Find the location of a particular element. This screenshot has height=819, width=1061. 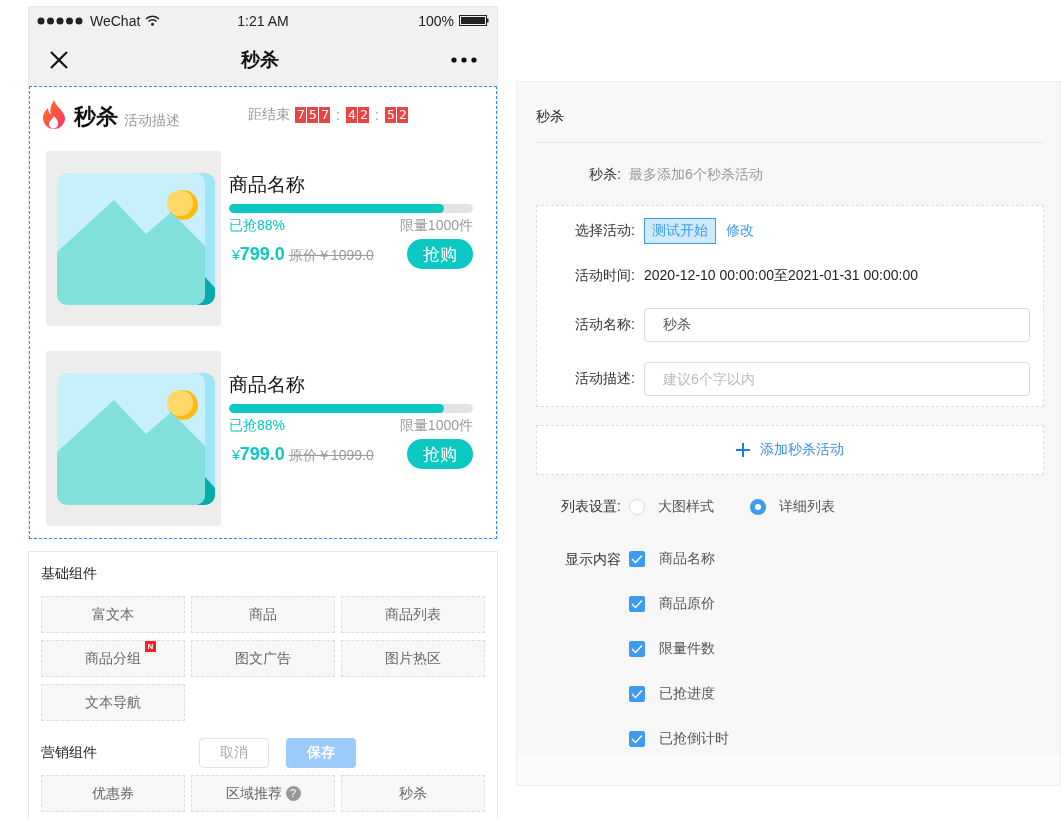

add-activity-button: 添加秒杀活动 is located at coordinates (790, 450).